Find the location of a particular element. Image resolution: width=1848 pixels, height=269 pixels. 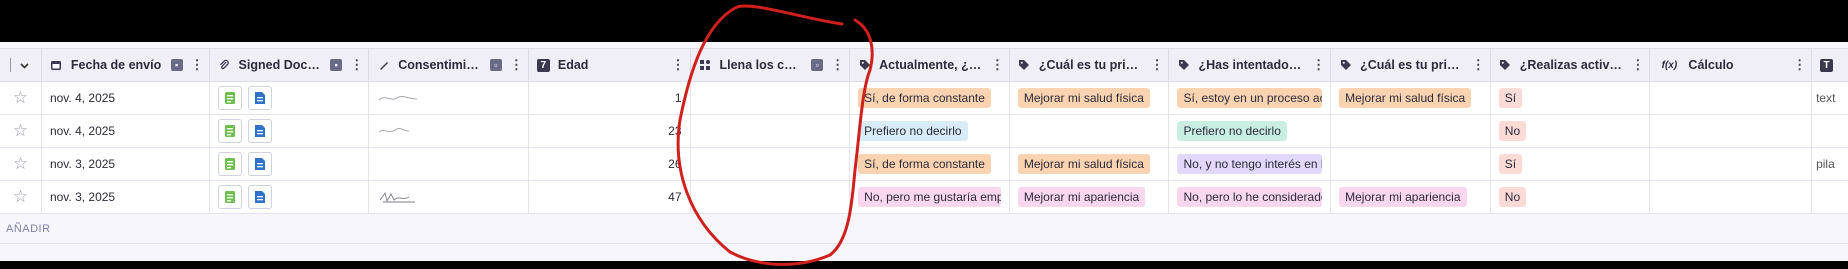

cell-intentado: Sí, estoy en un proceso acti is located at coordinates (1250, 98).